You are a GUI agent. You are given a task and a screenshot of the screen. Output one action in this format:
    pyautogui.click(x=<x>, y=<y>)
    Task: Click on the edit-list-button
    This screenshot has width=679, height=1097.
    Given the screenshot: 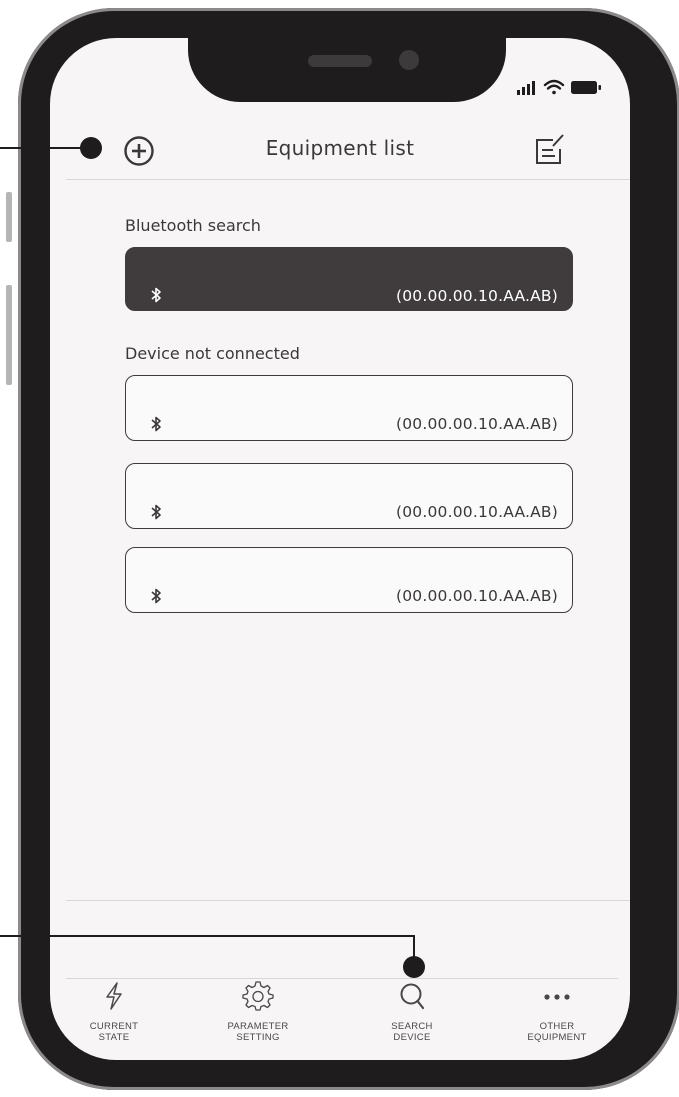 What is the action you would take?
    pyautogui.click(x=549, y=150)
    